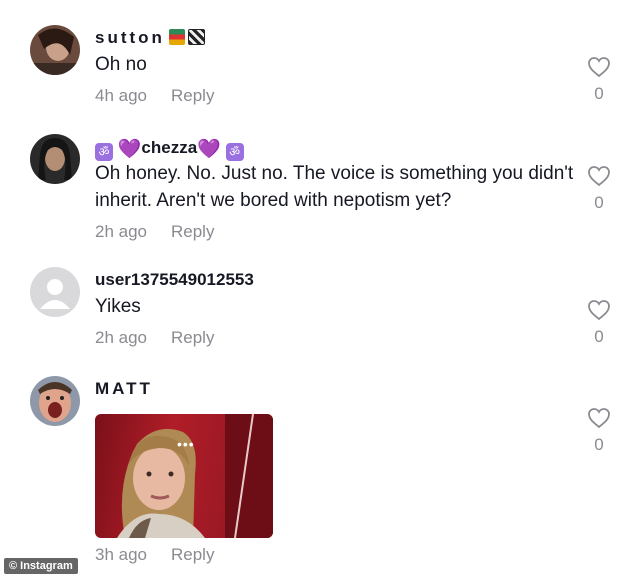  What do you see at coordinates (154, 96) in the screenshot?
I see `comment-meta: 4h ago Reply` at bounding box center [154, 96].